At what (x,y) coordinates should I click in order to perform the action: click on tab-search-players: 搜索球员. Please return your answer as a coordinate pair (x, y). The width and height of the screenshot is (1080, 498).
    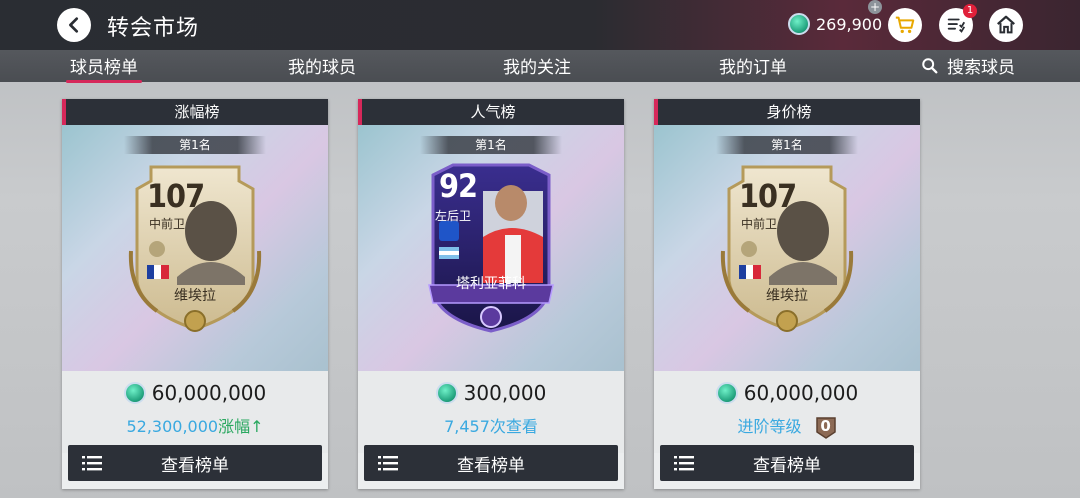
    Looking at the image, I should click on (968, 65).